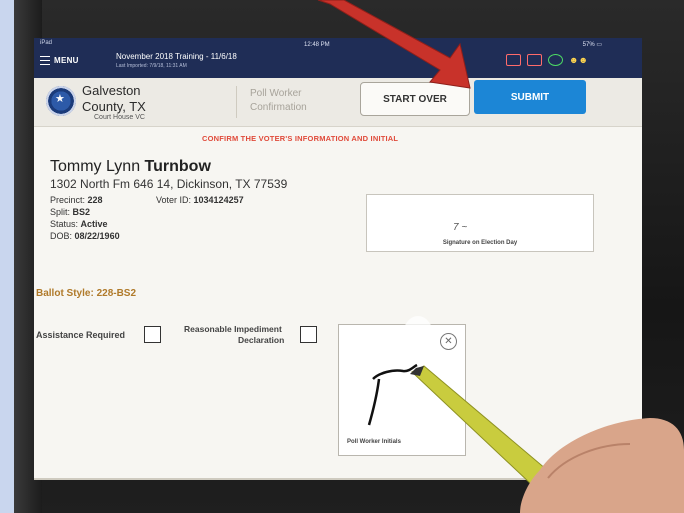  Describe the element at coordinates (338, 479) in the screenshot. I see `screen-bottom-edge` at that location.